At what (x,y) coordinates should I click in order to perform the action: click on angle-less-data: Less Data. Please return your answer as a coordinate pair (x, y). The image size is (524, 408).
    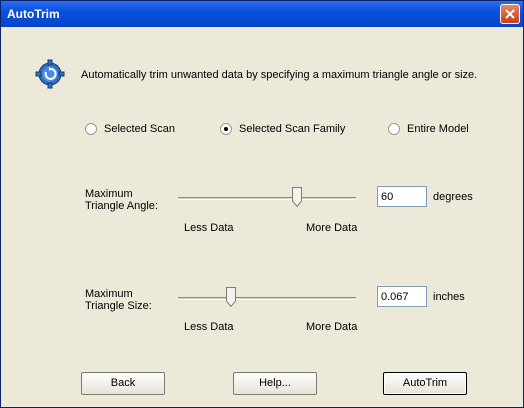
    Looking at the image, I should click on (209, 228).